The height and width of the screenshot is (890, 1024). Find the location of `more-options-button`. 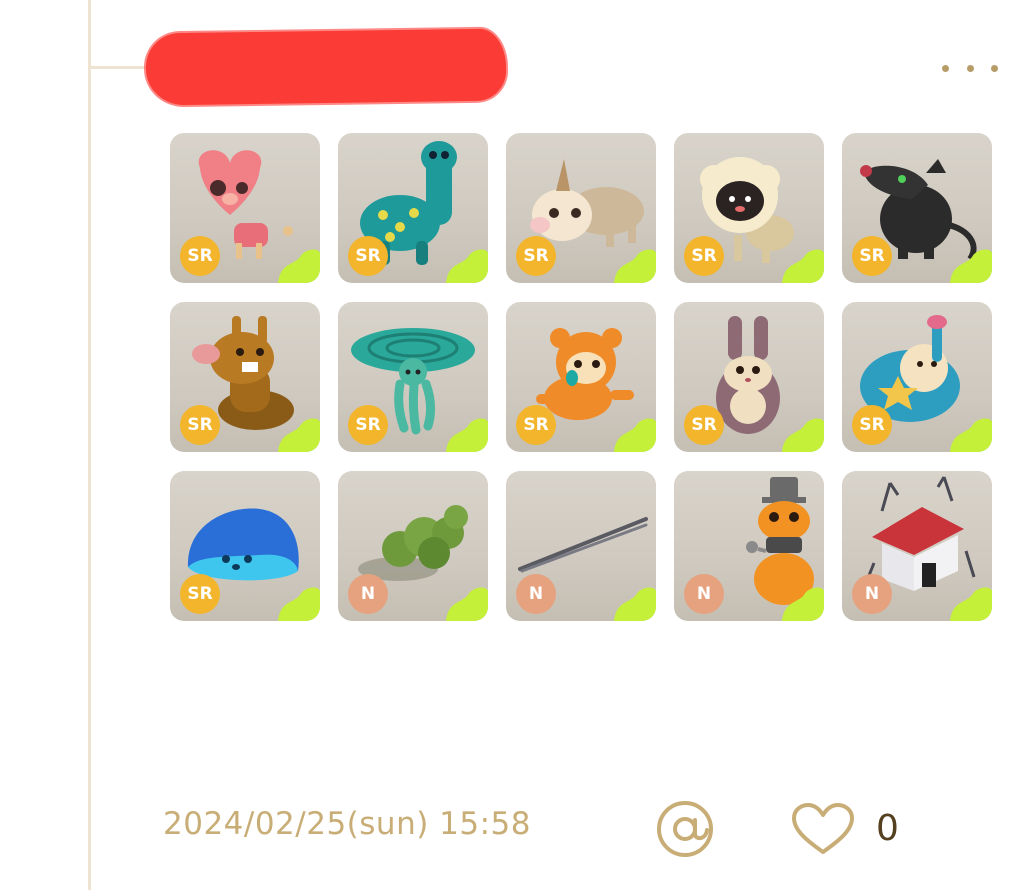

more-options-button is located at coordinates (970, 68).